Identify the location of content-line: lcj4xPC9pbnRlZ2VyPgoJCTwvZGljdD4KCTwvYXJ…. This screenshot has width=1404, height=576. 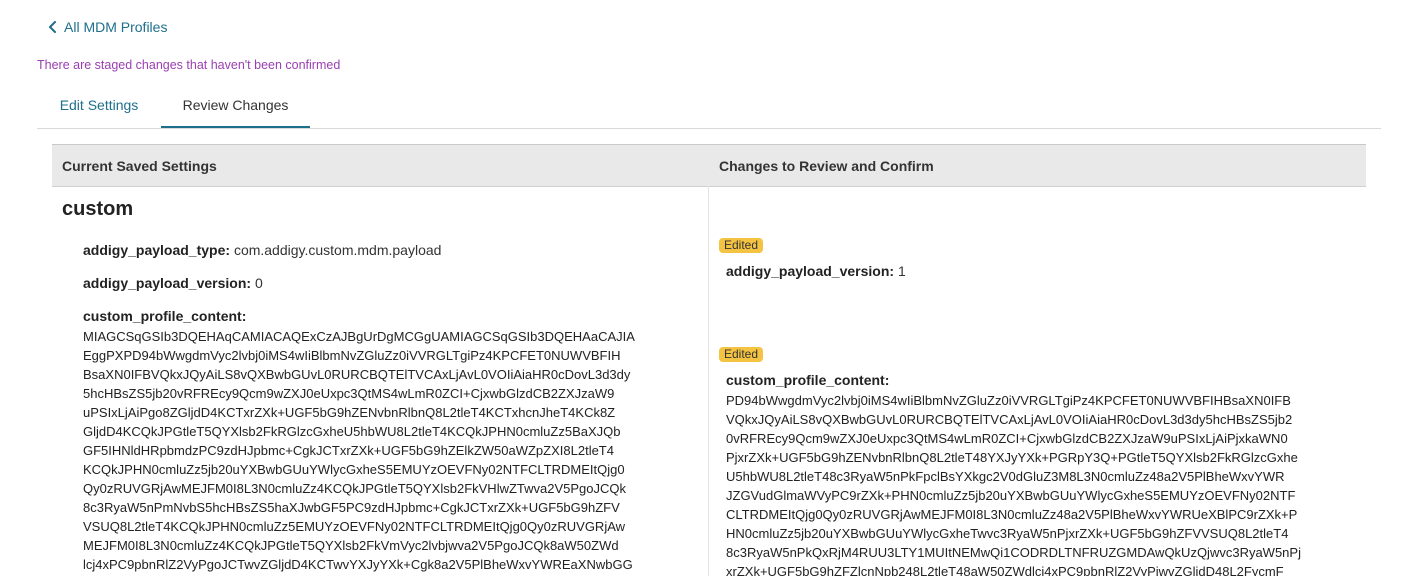
(358, 564).